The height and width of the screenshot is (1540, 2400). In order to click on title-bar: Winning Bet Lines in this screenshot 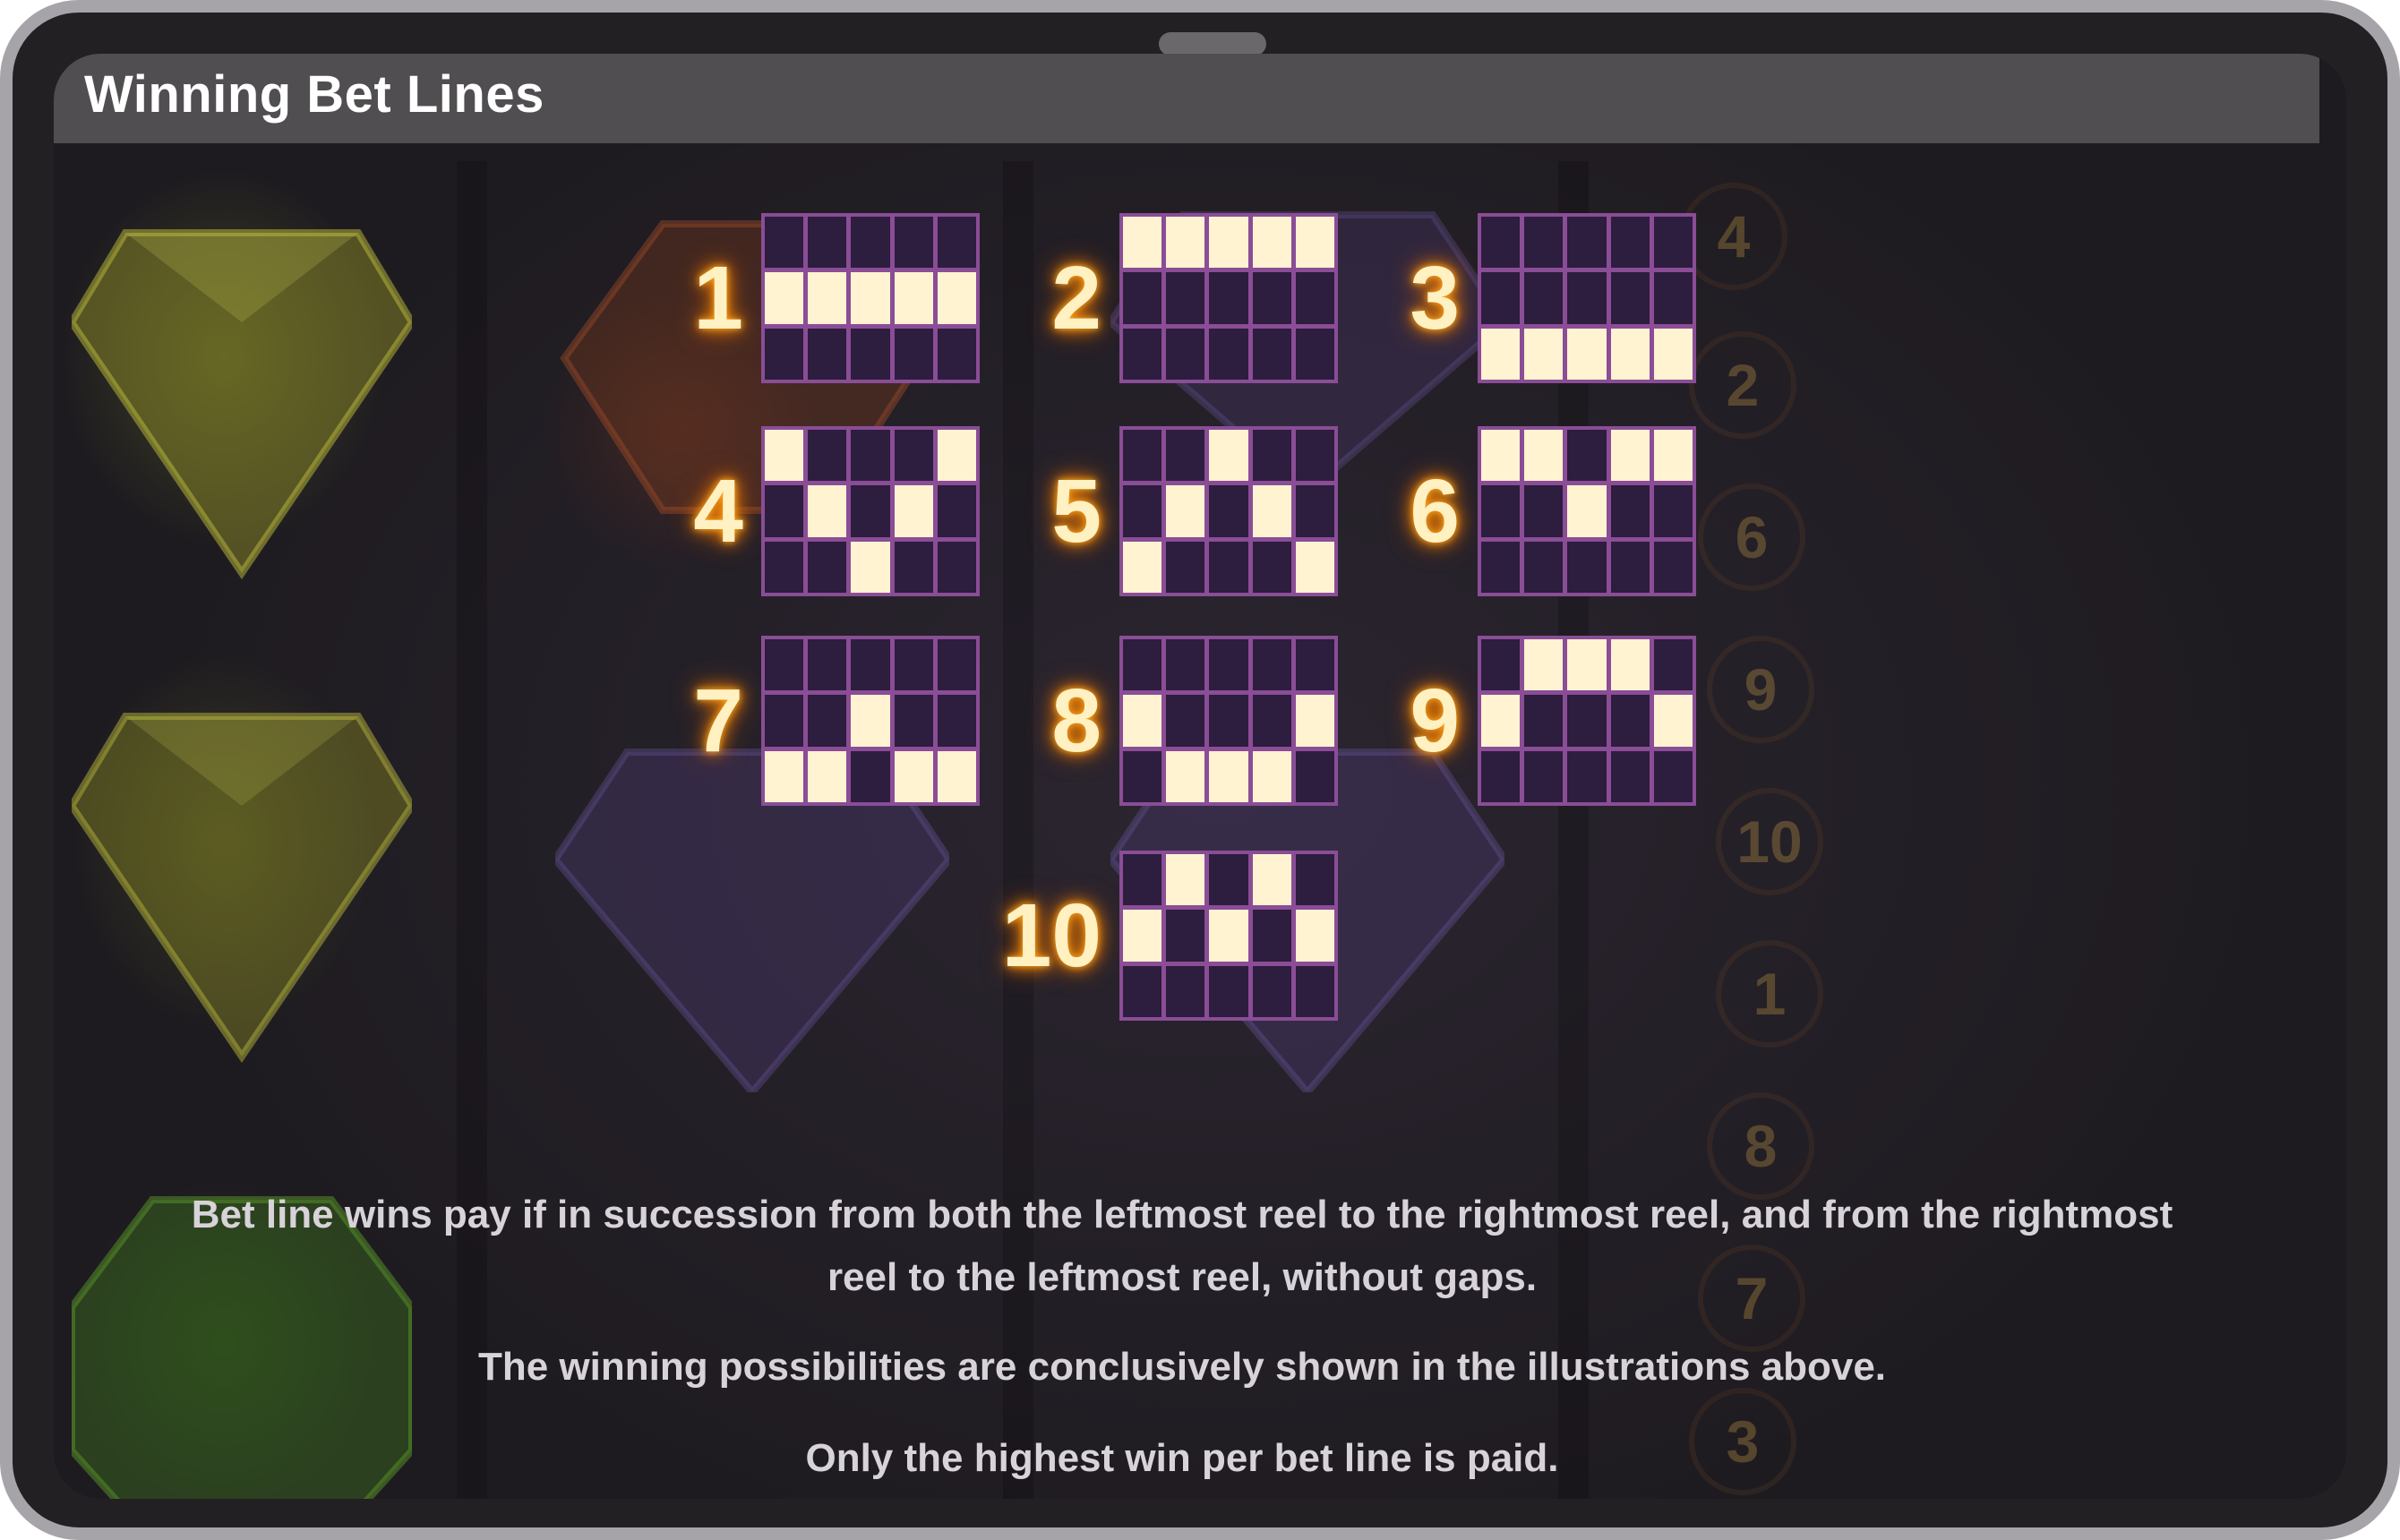, I will do `click(1186, 98)`.